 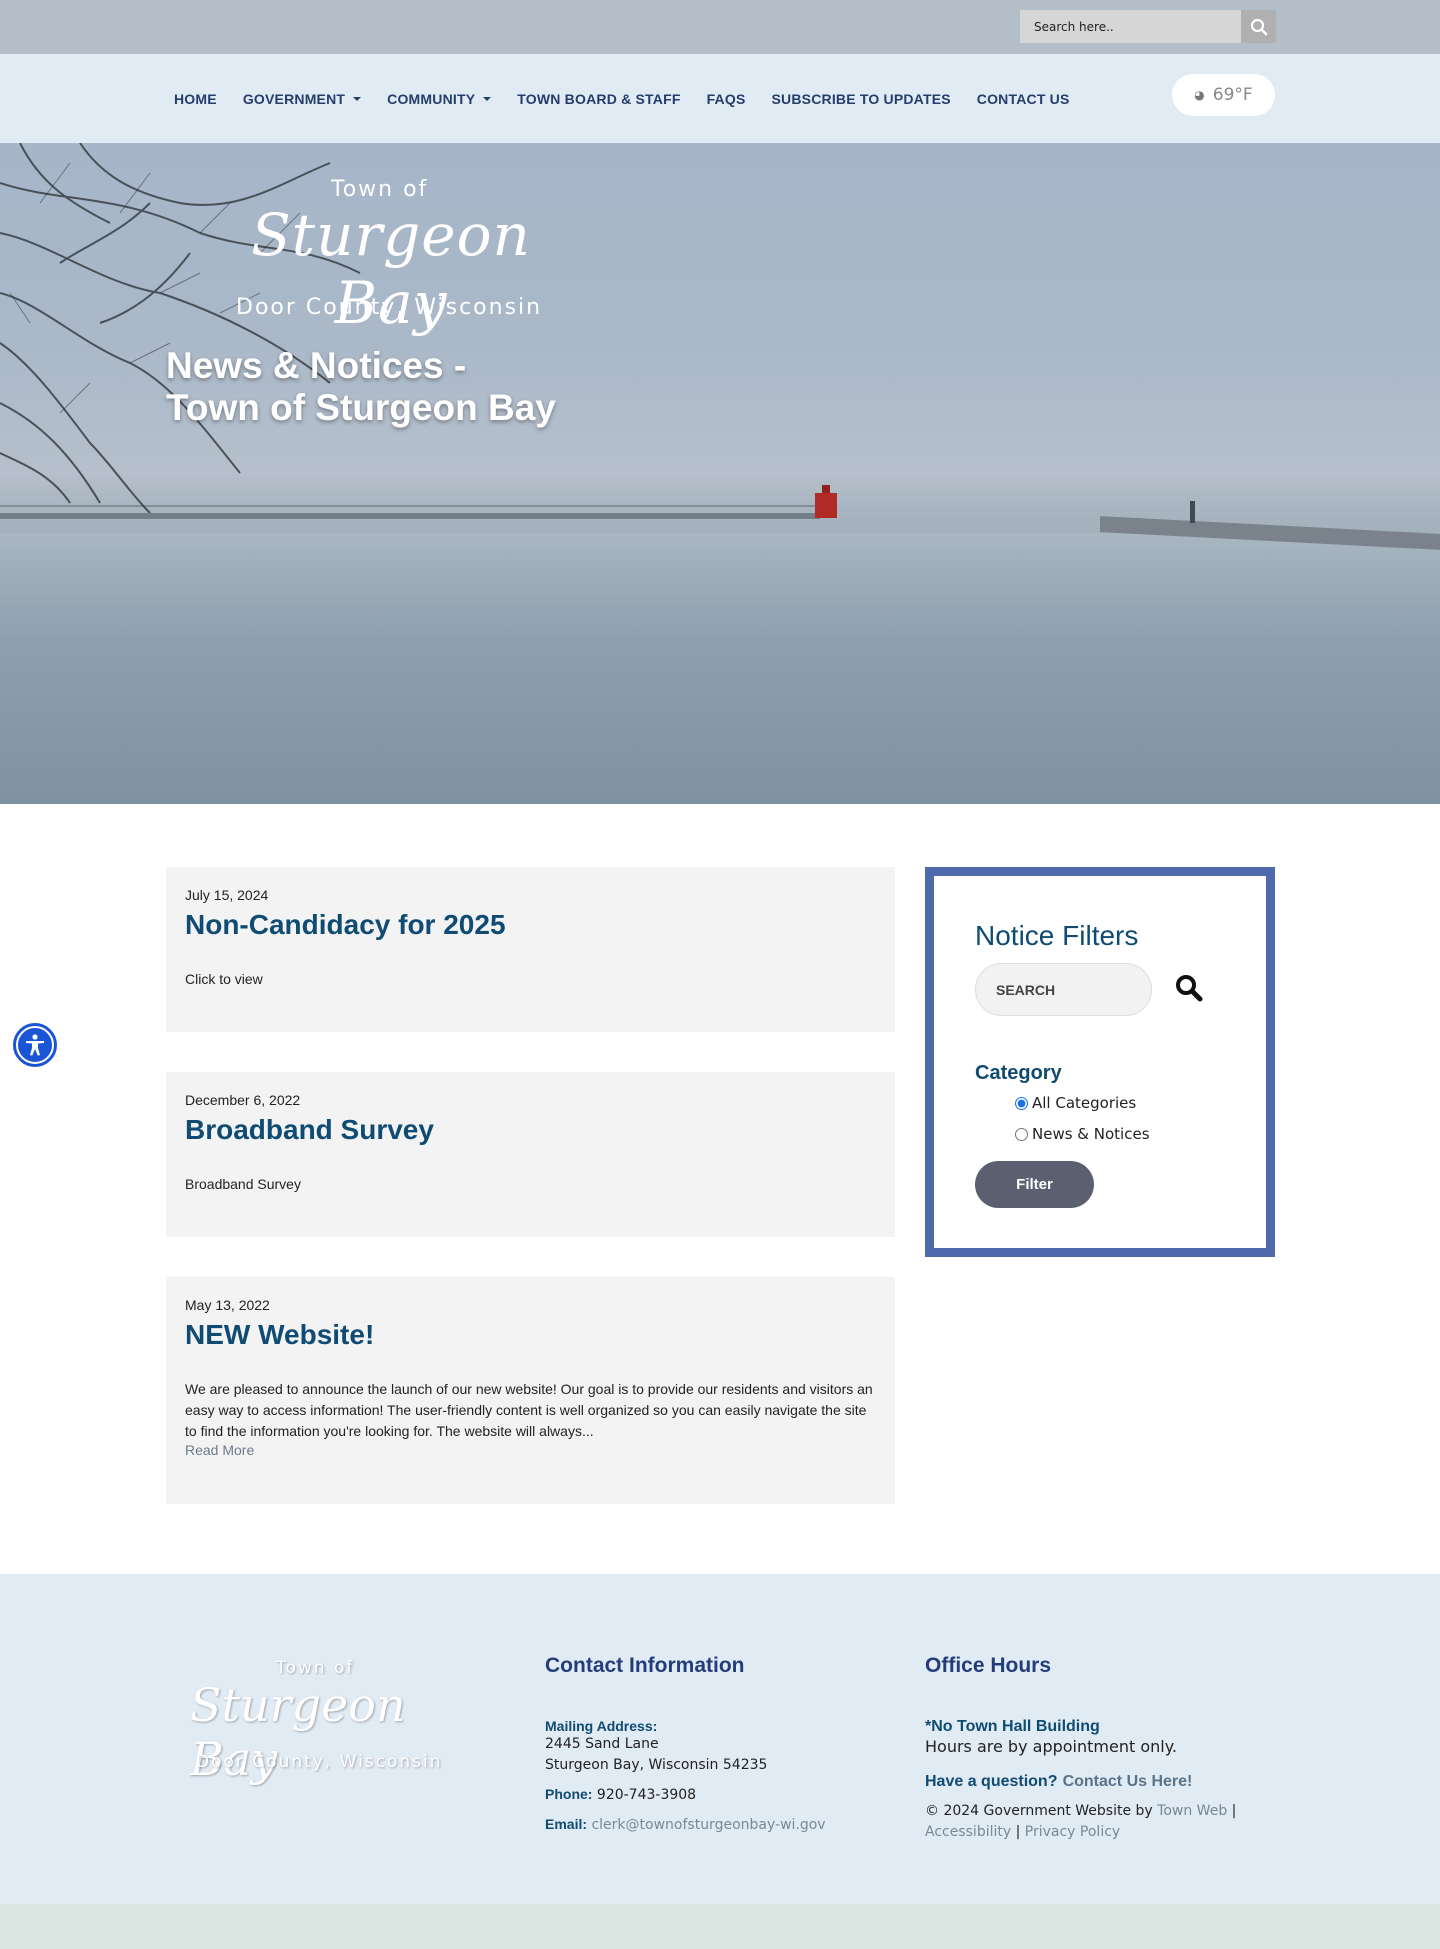 I want to click on nav-home: HOME, so click(x=195, y=99).